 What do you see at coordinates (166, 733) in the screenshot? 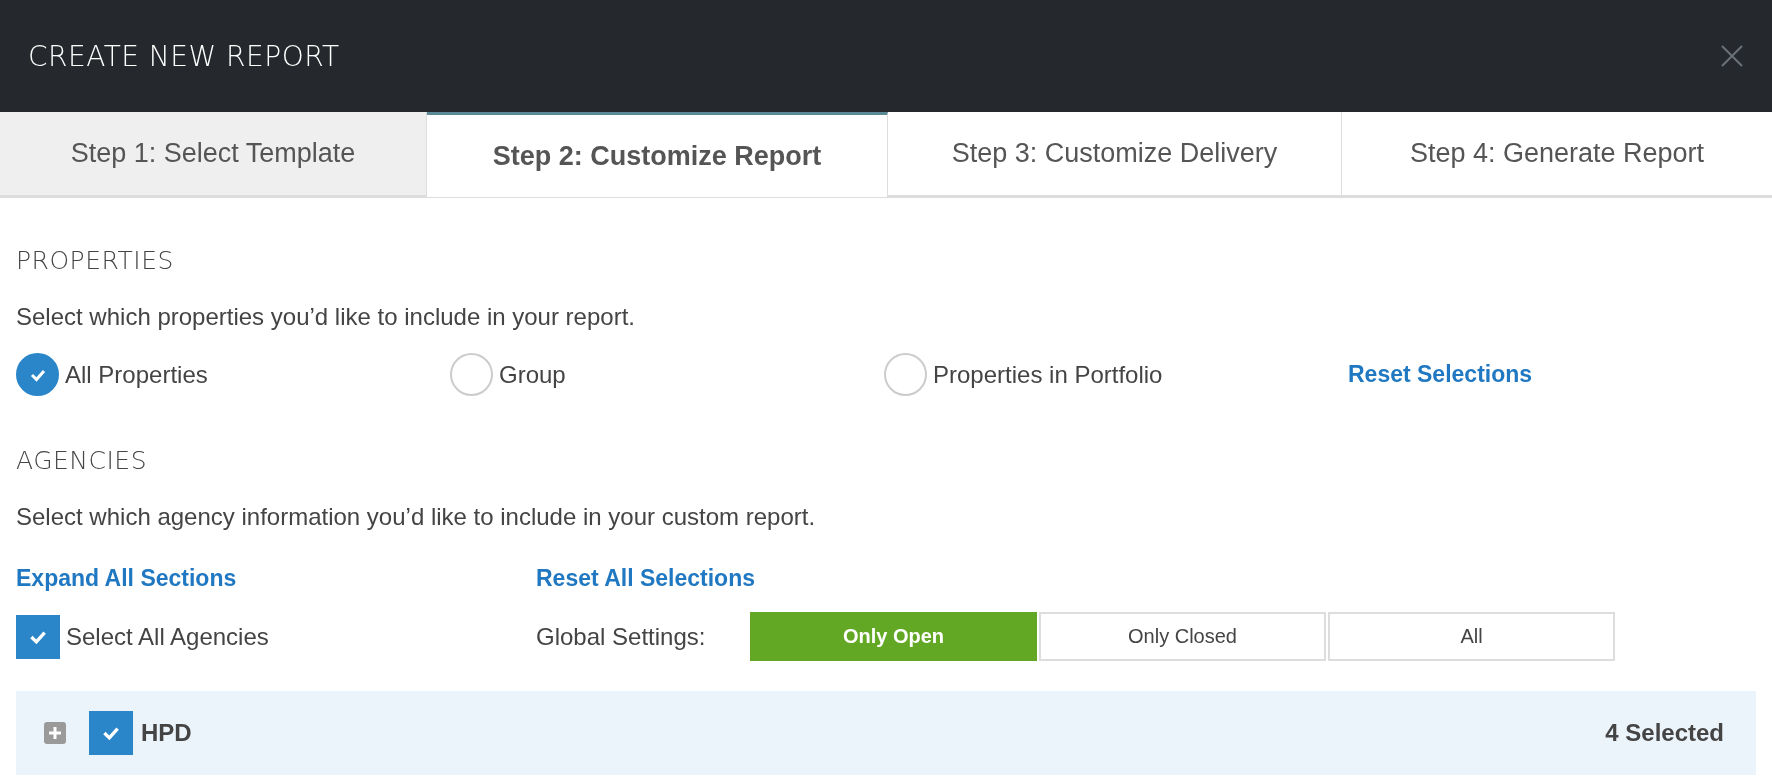
I see `agency-name: HPD` at bounding box center [166, 733].